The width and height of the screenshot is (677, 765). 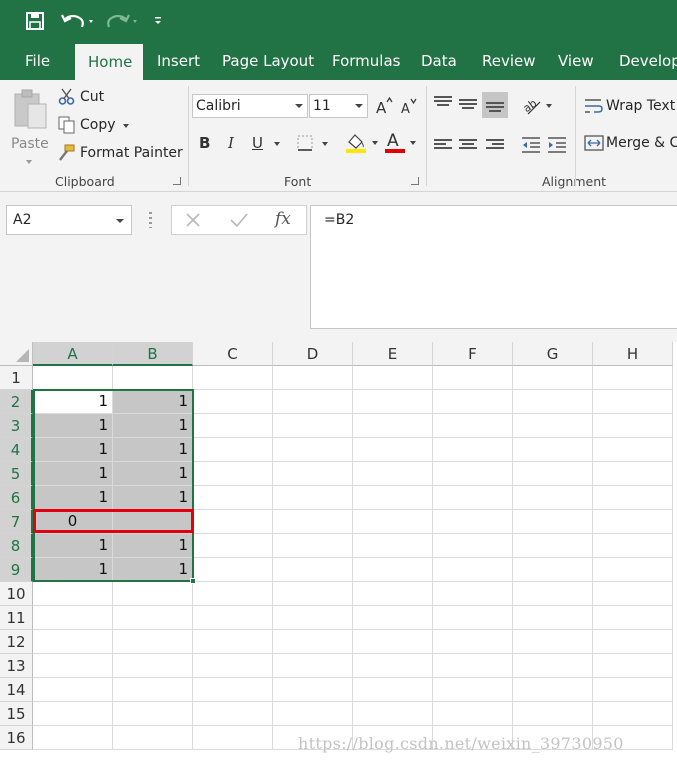 What do you see at coordinates (233, 378) in the screenshot?
I see `cell-c1` at bounding box center [233, 378].